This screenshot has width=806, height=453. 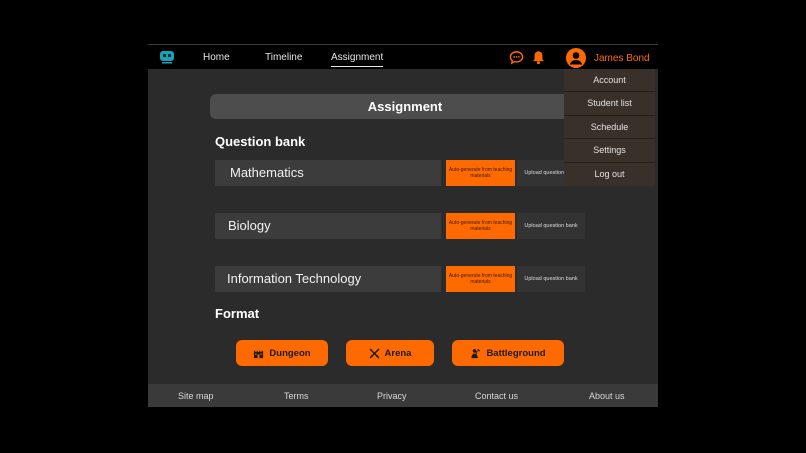 I want to click on menu-item-student-list: Student list, so click(x=609, y=104).